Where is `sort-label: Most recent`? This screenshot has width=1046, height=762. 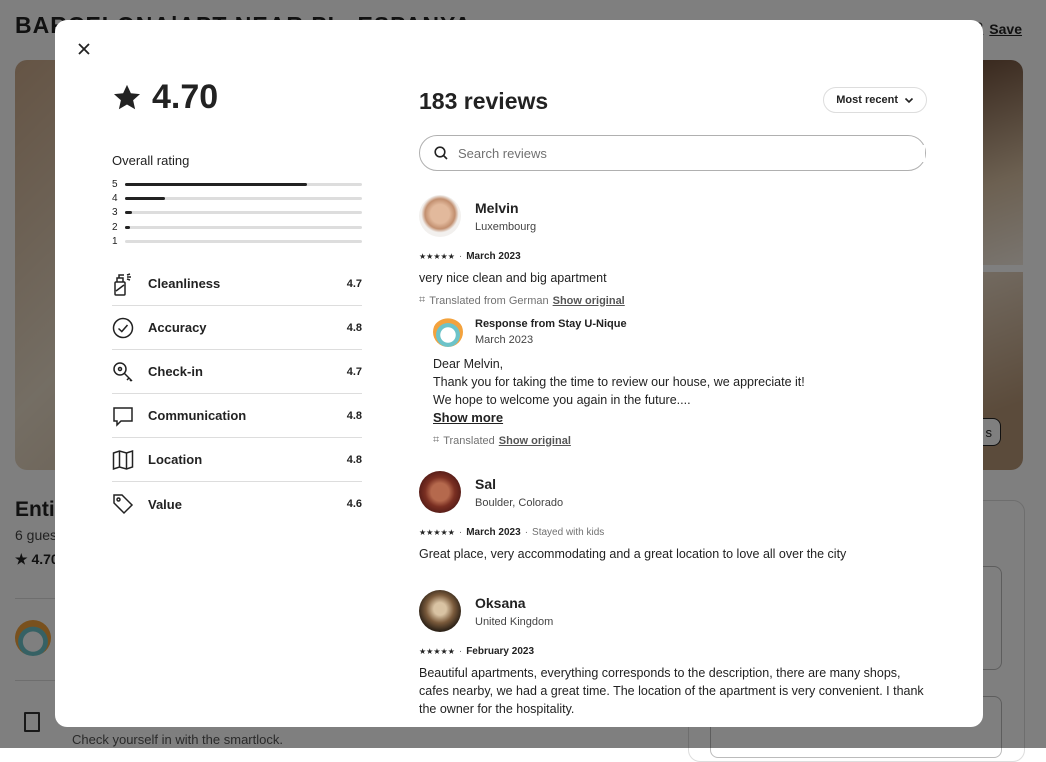 sort-label: Most recent is located at coordinates (867, 100).